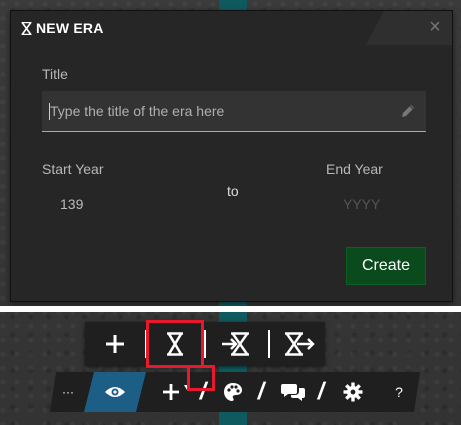 The image size is (461, 425). I want to click on comments-button, so click(293, 392).